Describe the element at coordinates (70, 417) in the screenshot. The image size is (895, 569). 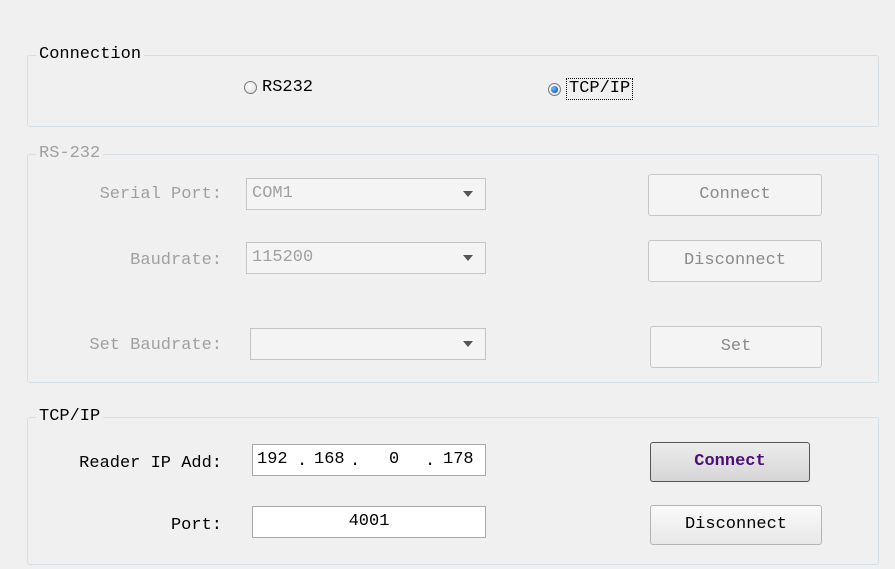
I see `tcpip-group-title: TCP/IP` at that location.